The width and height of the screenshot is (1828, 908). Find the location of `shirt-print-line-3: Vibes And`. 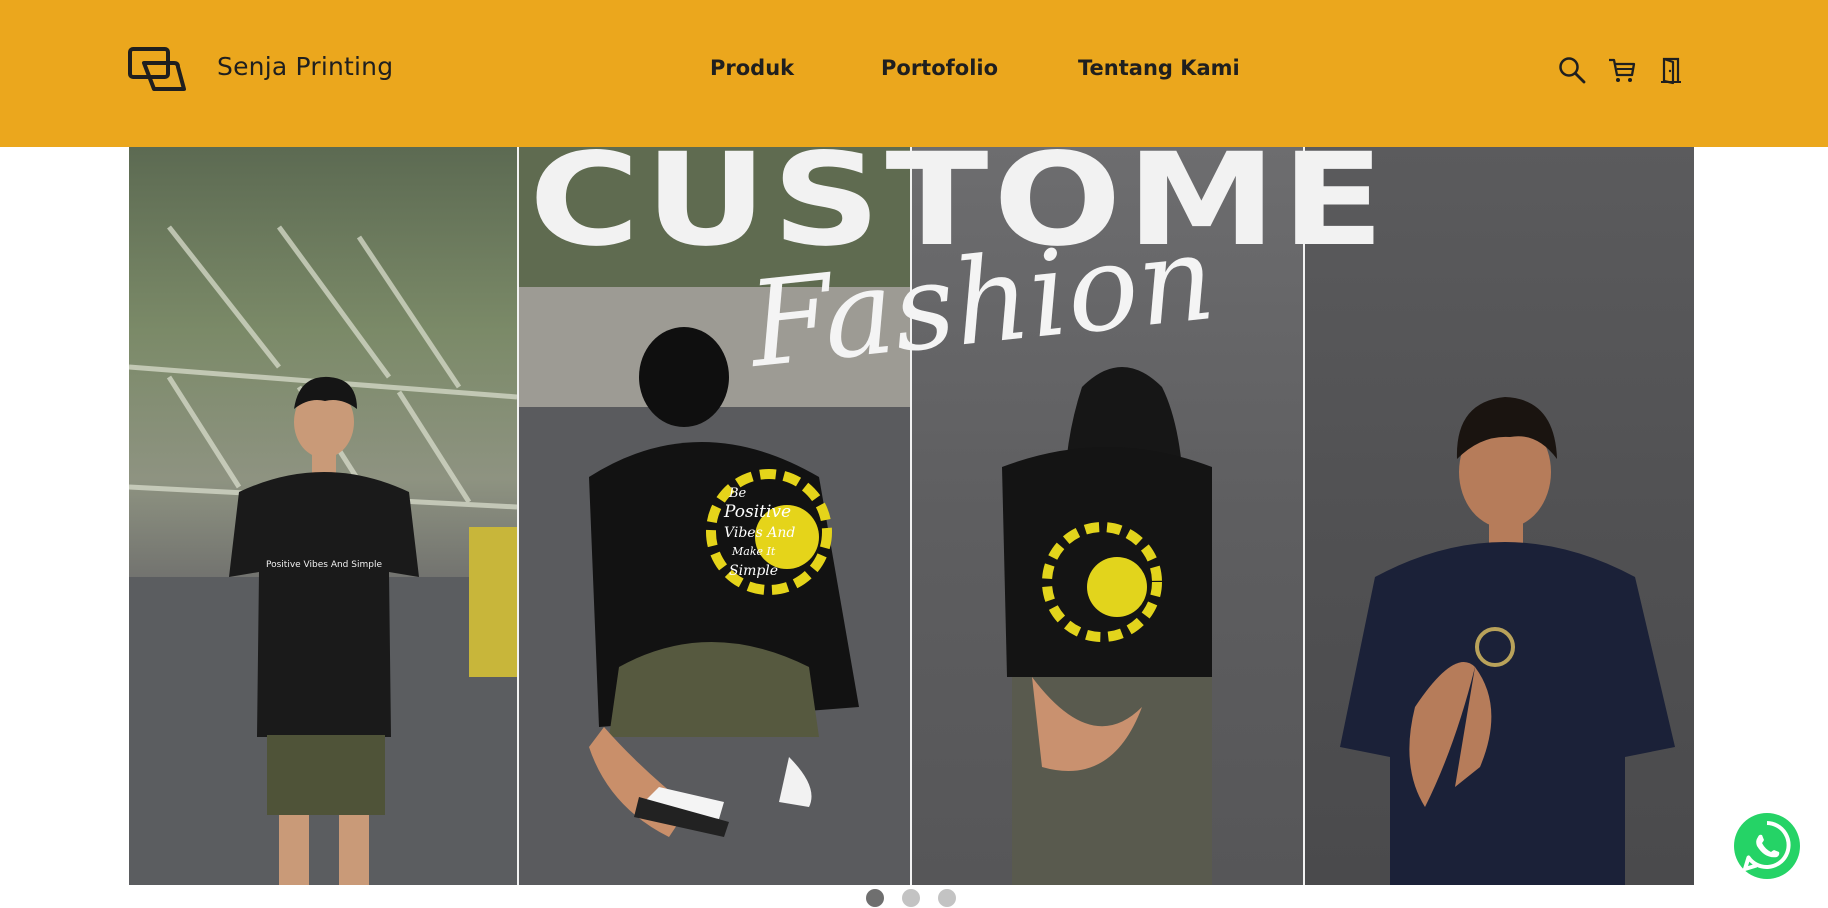

shirt-print-line-3: Vibes And is located at coordinates (759, 533).